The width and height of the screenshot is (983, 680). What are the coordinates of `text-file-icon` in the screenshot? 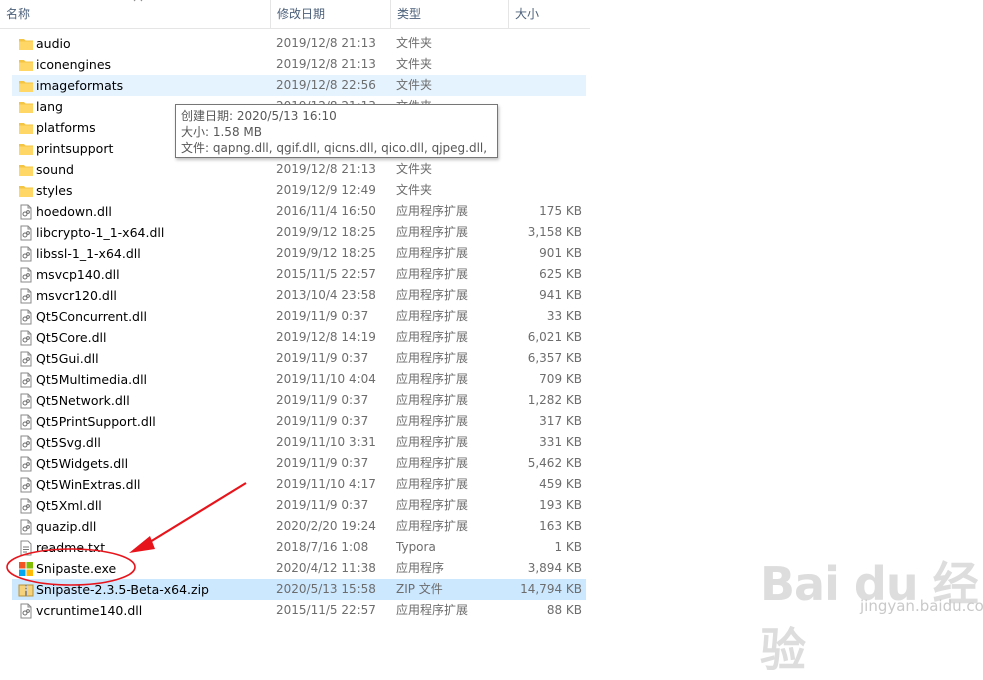 It's located at (26, 548).